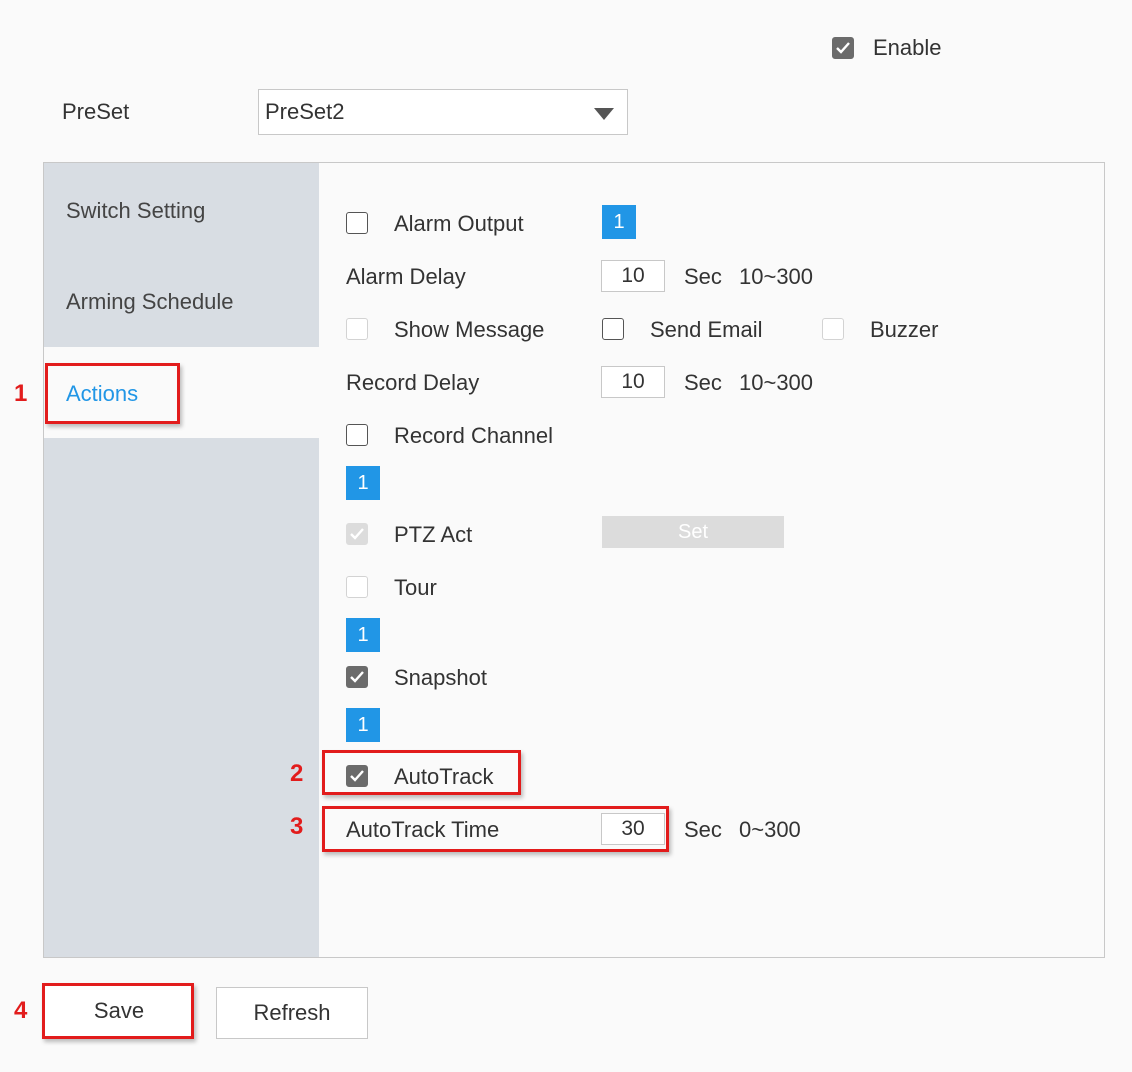 Image resolution: width=1132 pixels, height=1072 pixels. I want to click on alarm-output-channel: 1, so click(619, 222).